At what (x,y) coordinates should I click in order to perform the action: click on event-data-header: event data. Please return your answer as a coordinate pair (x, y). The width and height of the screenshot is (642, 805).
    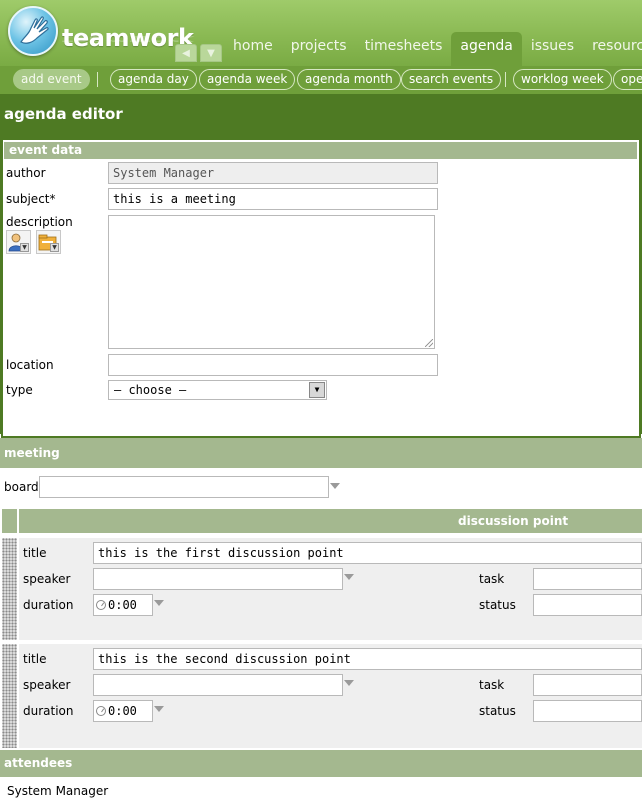
    Looking at the image, I should click on (320, 150).